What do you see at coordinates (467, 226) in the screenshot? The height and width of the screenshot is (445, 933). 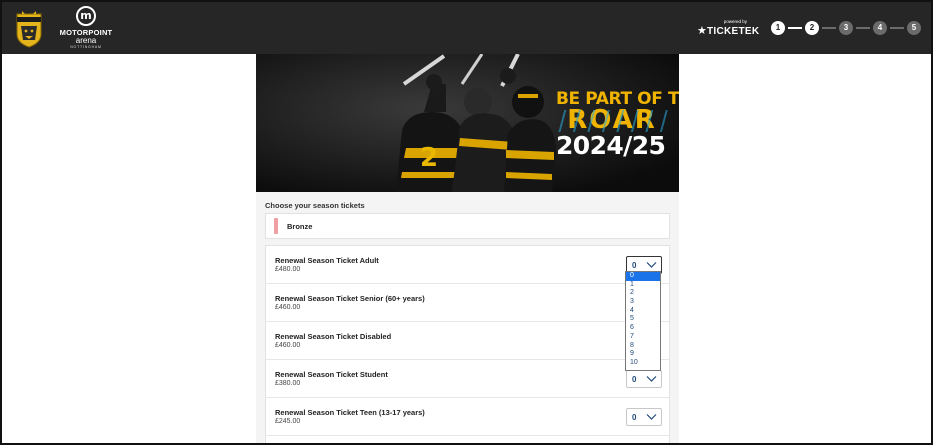 I see `price-tier-header: Bronze` at bounding box center [467, 226].